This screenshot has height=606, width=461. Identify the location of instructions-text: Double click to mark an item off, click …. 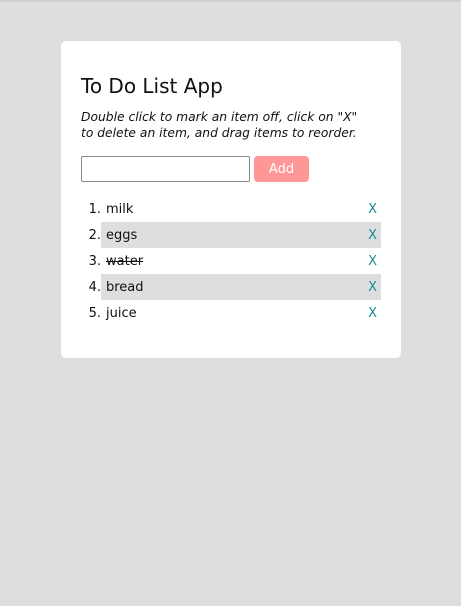
(219, 125).